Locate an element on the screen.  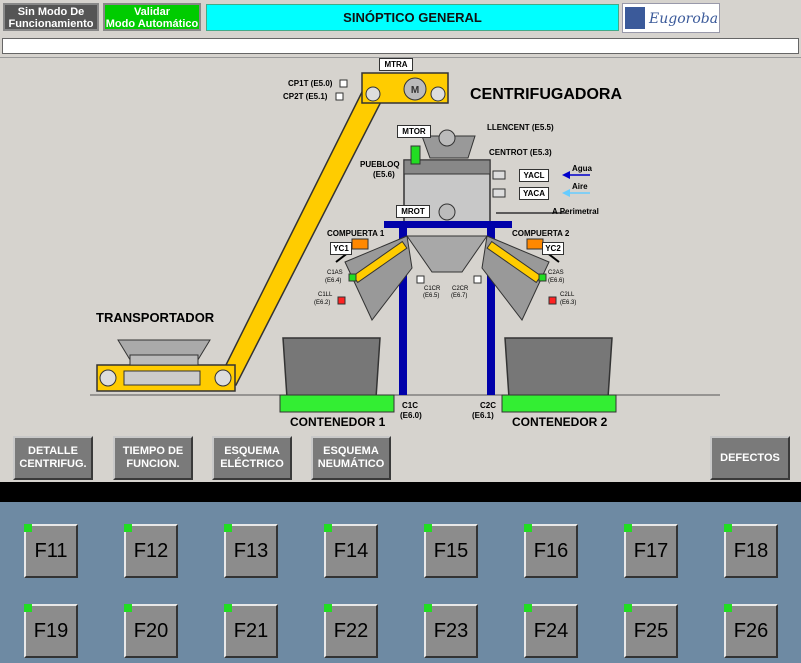
separator-bar is located at coordinates (400, 492).